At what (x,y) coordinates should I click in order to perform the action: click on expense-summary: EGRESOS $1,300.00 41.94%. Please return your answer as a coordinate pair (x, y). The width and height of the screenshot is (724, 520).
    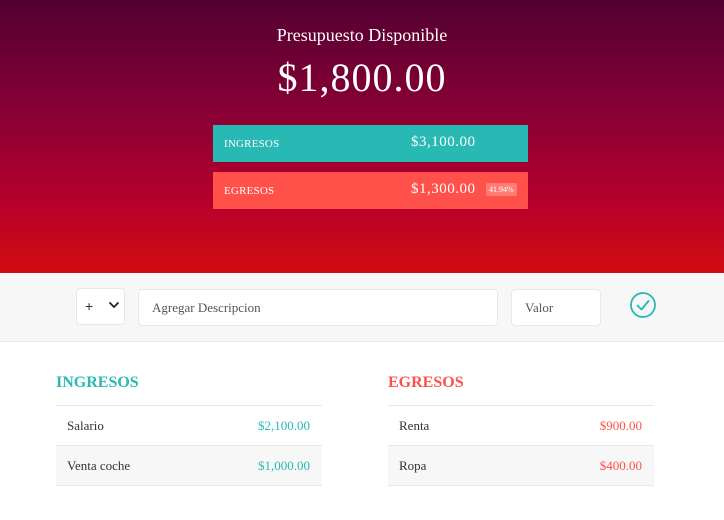
    Looking at the image, I should click on (370, 190).